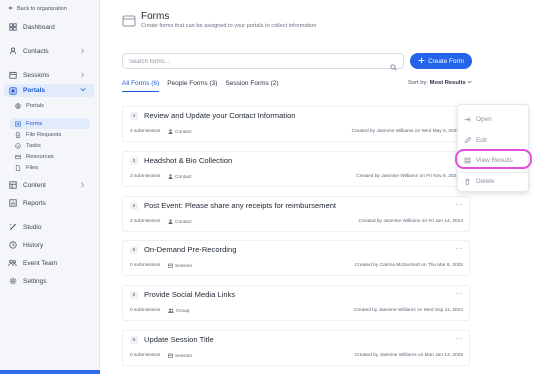 Image resolution: width=544 pixels, height=374 pixels. Describe the element at coordinates (50, 372) in the screenshot. I see `sidebar-bottom-bar` at that location.